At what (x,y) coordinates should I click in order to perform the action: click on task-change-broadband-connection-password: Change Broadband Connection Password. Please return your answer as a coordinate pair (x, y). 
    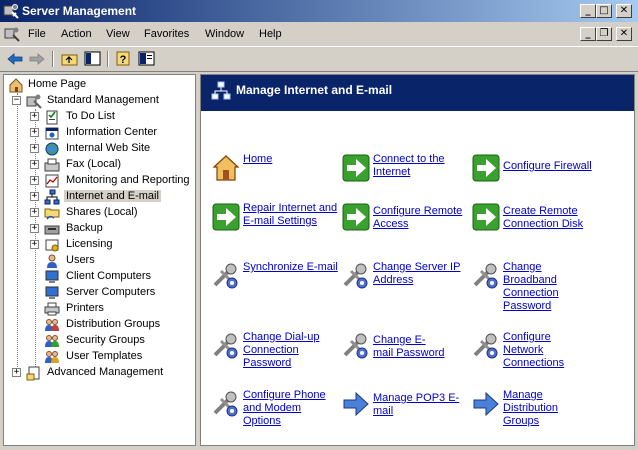
    Looking at the image, I should click on (533, 286).